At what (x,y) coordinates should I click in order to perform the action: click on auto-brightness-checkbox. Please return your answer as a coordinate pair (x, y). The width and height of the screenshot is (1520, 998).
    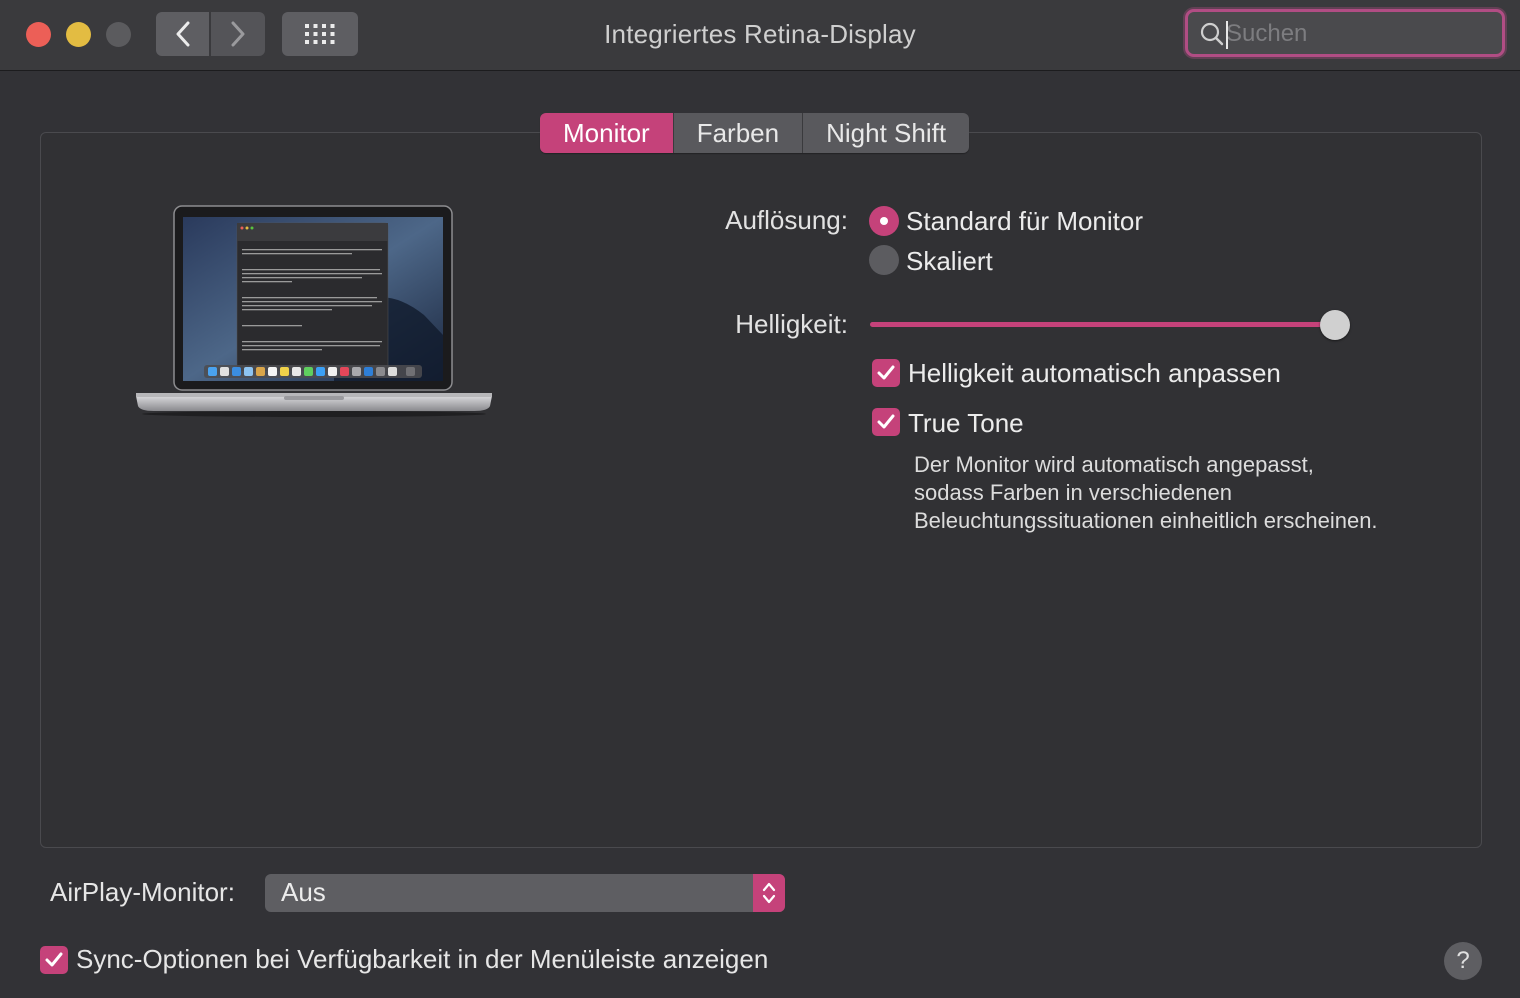
    Looking at the image, I should click on (886, 373).